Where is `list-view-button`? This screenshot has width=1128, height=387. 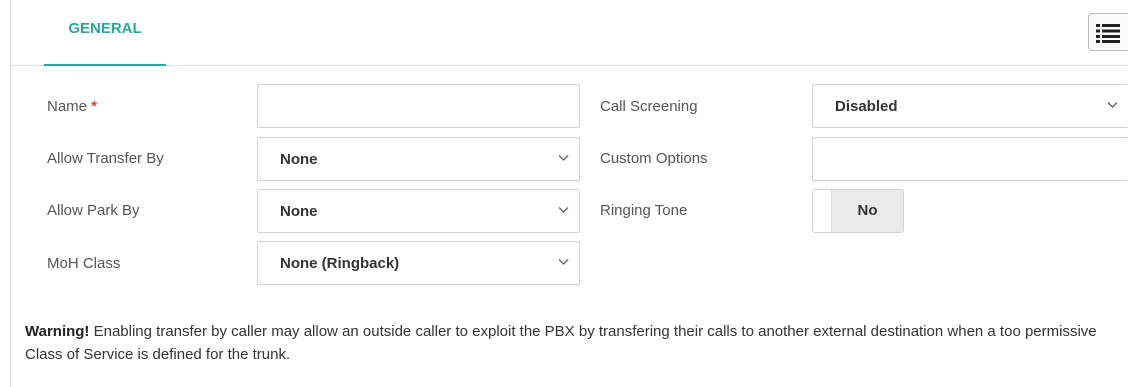
list-view-button is located at coordinates (1108, 32).